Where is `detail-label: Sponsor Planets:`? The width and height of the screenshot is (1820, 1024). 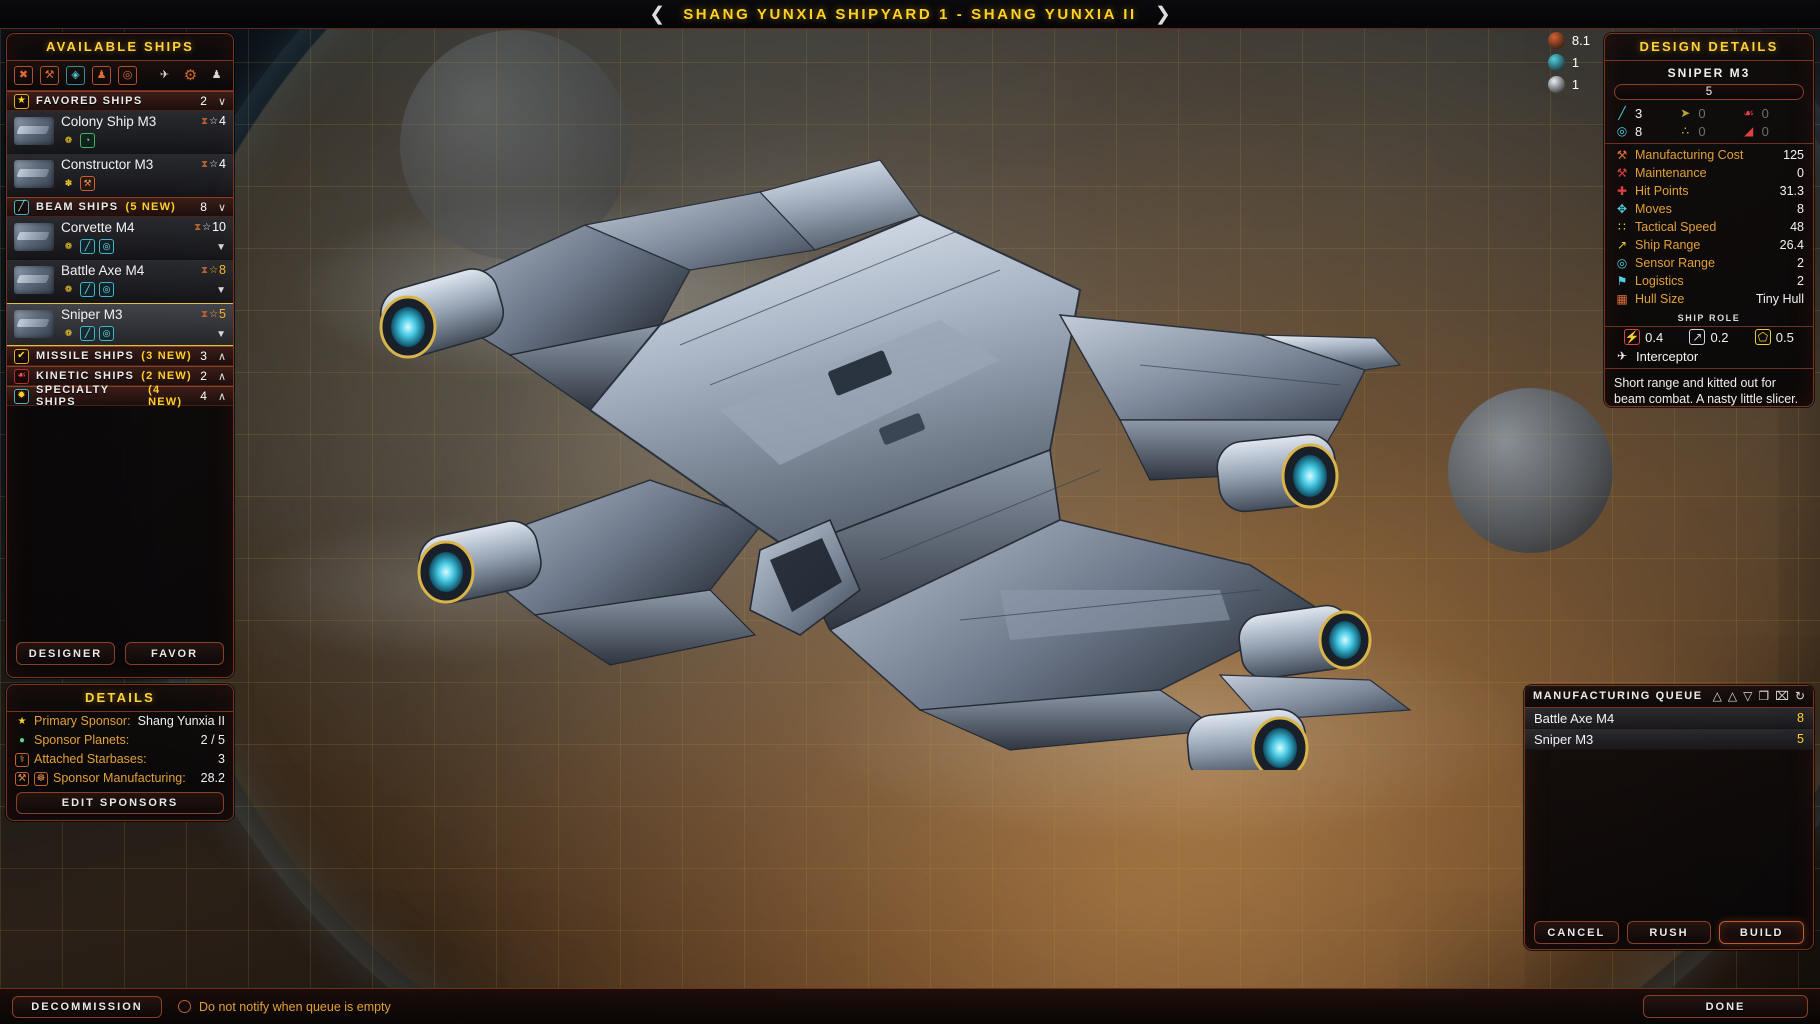
detail-label: Sponsor Planets: is located at coordinates (82, 740).